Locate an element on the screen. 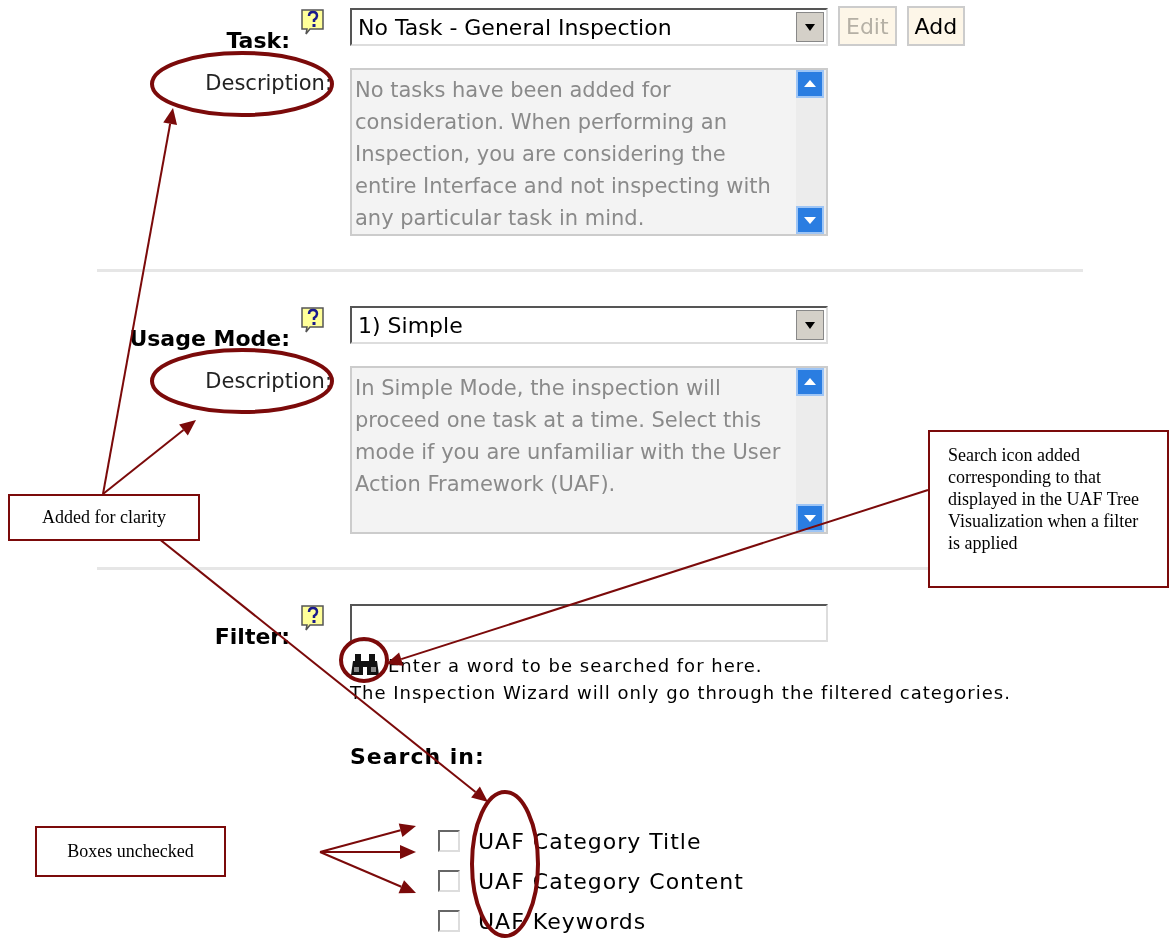 This screenshot has height=939, width=1171. dropdown-select: No Task - General Inspection is located at coordinates (589, 27).